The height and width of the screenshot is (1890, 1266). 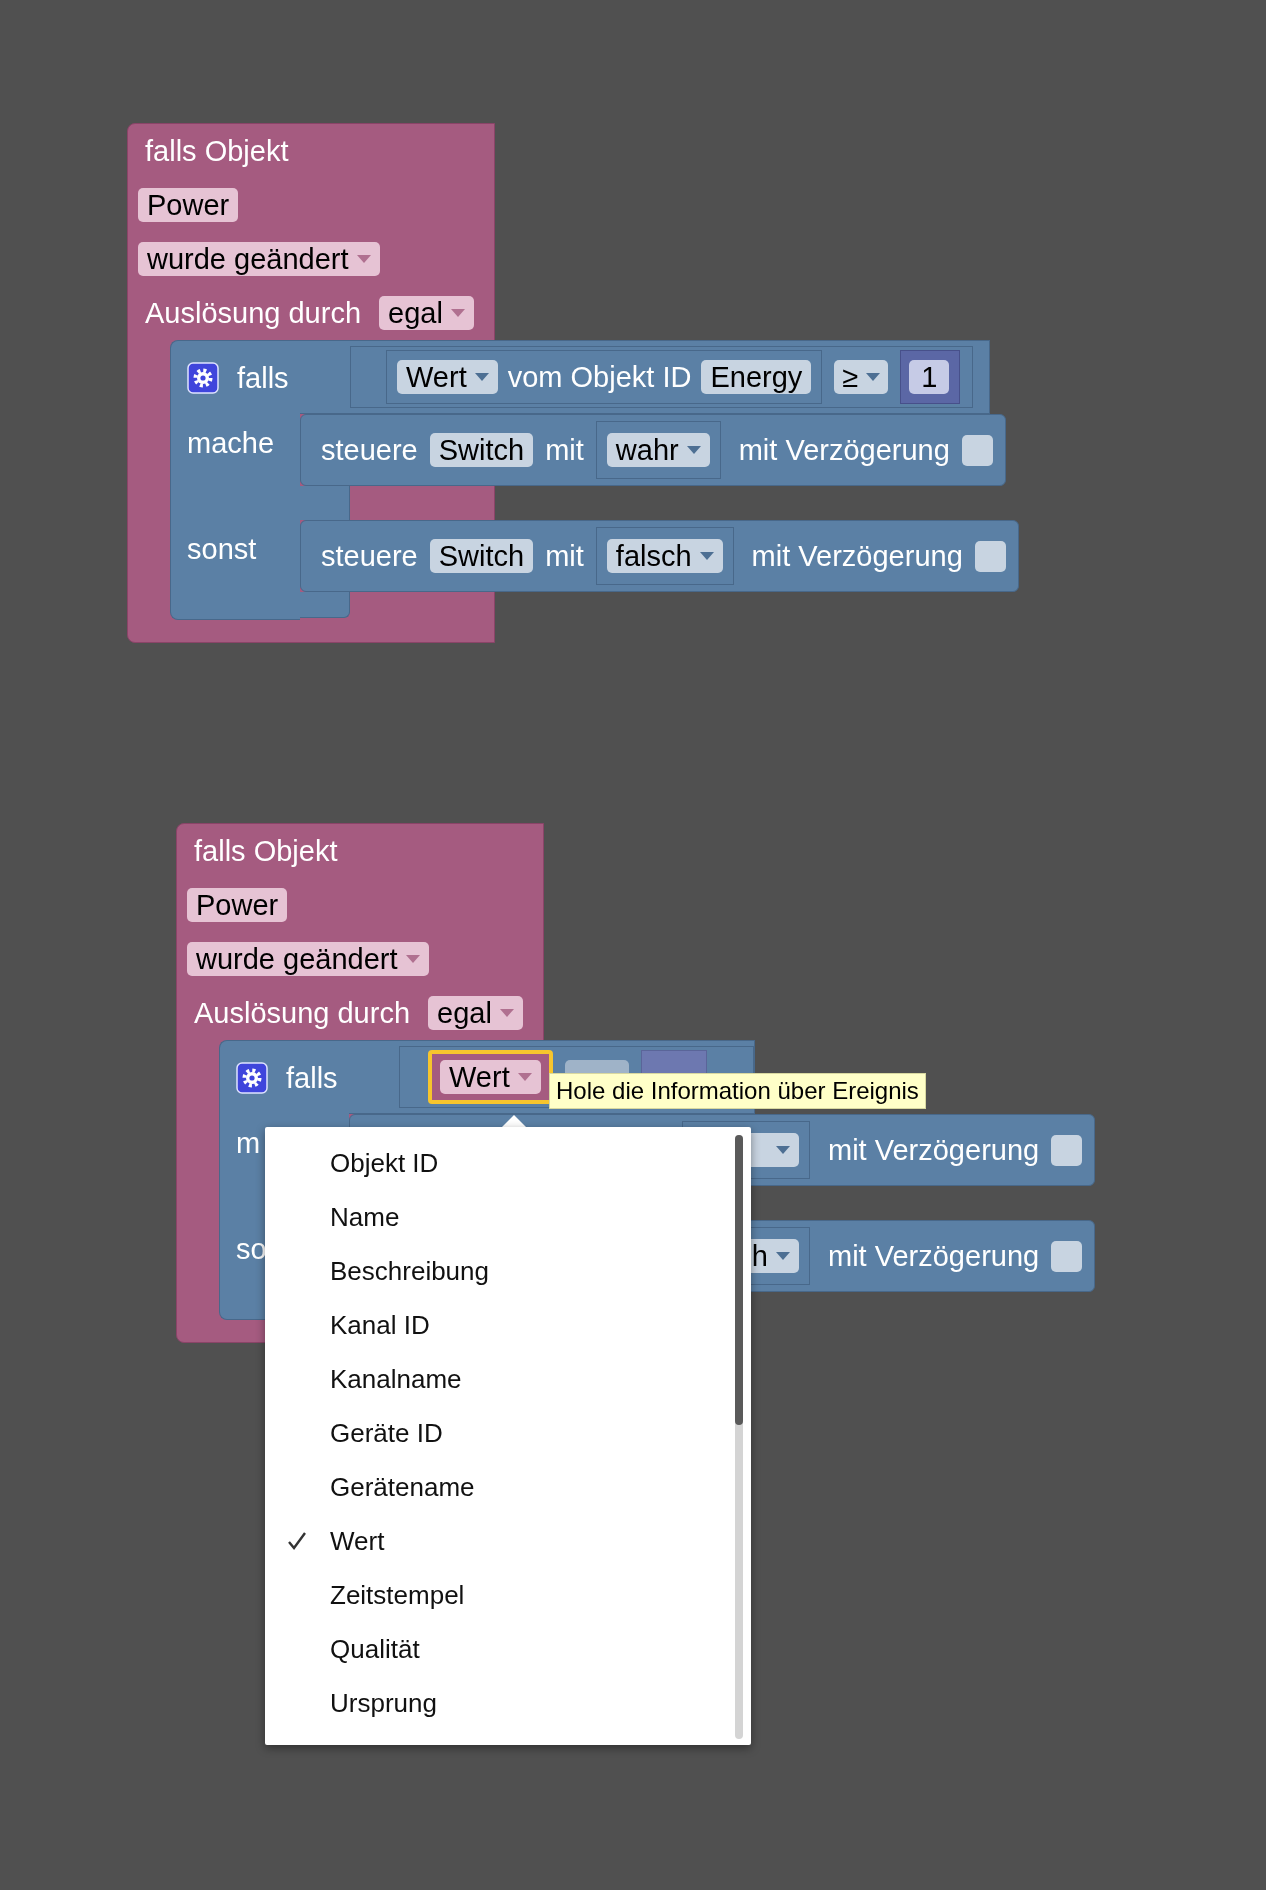 What do you see at coordinates (248, 1143) in the screenshot?
I see `block-label: m` at bounding box center [248, 1143].